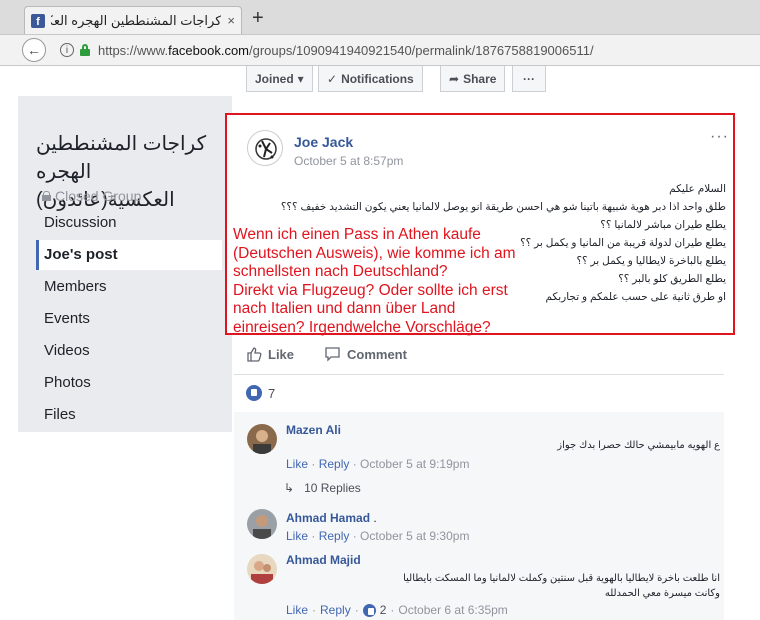 Image resolution: width=760 pixels, height=620 pixels. What do you see at coordinates (254, 354) in the screenshot?
I see `thumbs-up-icon` at bounding box center [254, 354].